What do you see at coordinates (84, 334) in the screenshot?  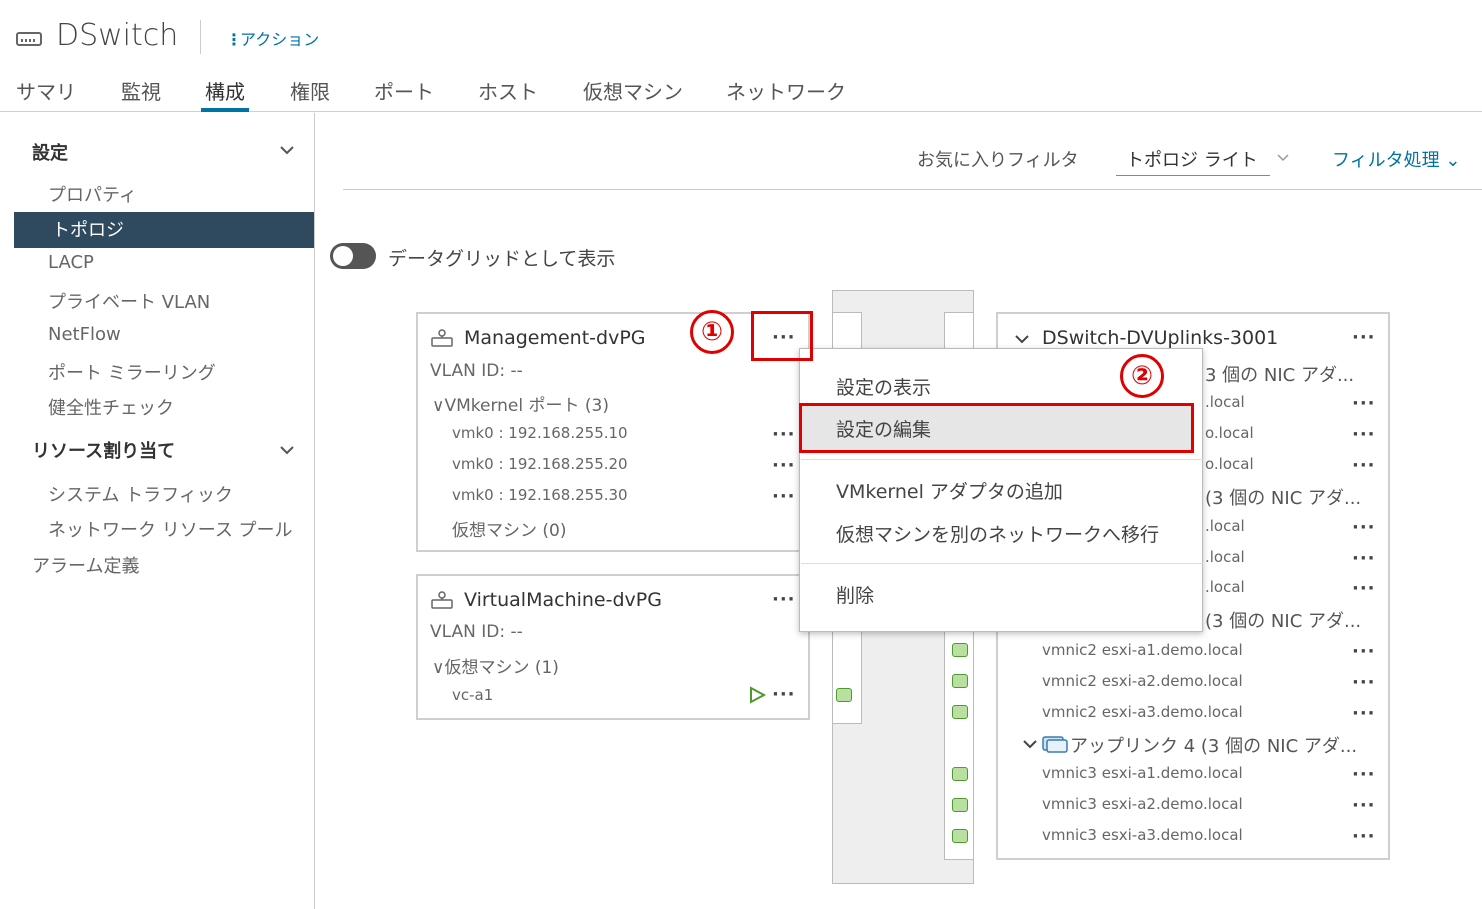 I see `sidebar-item-netflow: NetFlow` at bounding box center [84, 334].